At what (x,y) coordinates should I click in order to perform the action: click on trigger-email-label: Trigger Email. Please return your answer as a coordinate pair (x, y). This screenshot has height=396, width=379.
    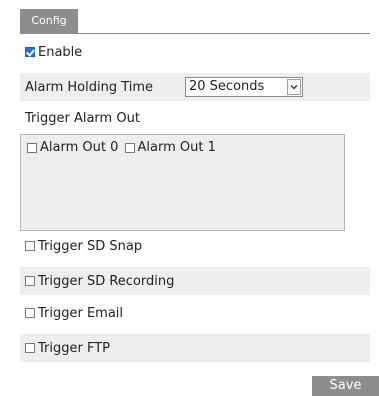
    Looking at the image, I should click on (81, 313).